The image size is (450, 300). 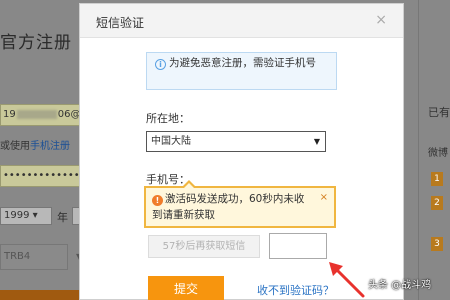 What do you see at coordinates (160, 64) in the screenshot?
I see `info-icon: i` at bounding box center [160, 64].